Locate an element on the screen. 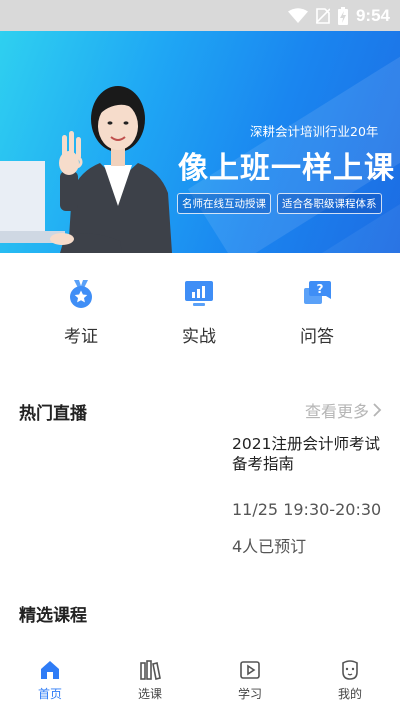 The image size is (400, 711). banner-teacher-illustration is located at coordinates (86, 169).